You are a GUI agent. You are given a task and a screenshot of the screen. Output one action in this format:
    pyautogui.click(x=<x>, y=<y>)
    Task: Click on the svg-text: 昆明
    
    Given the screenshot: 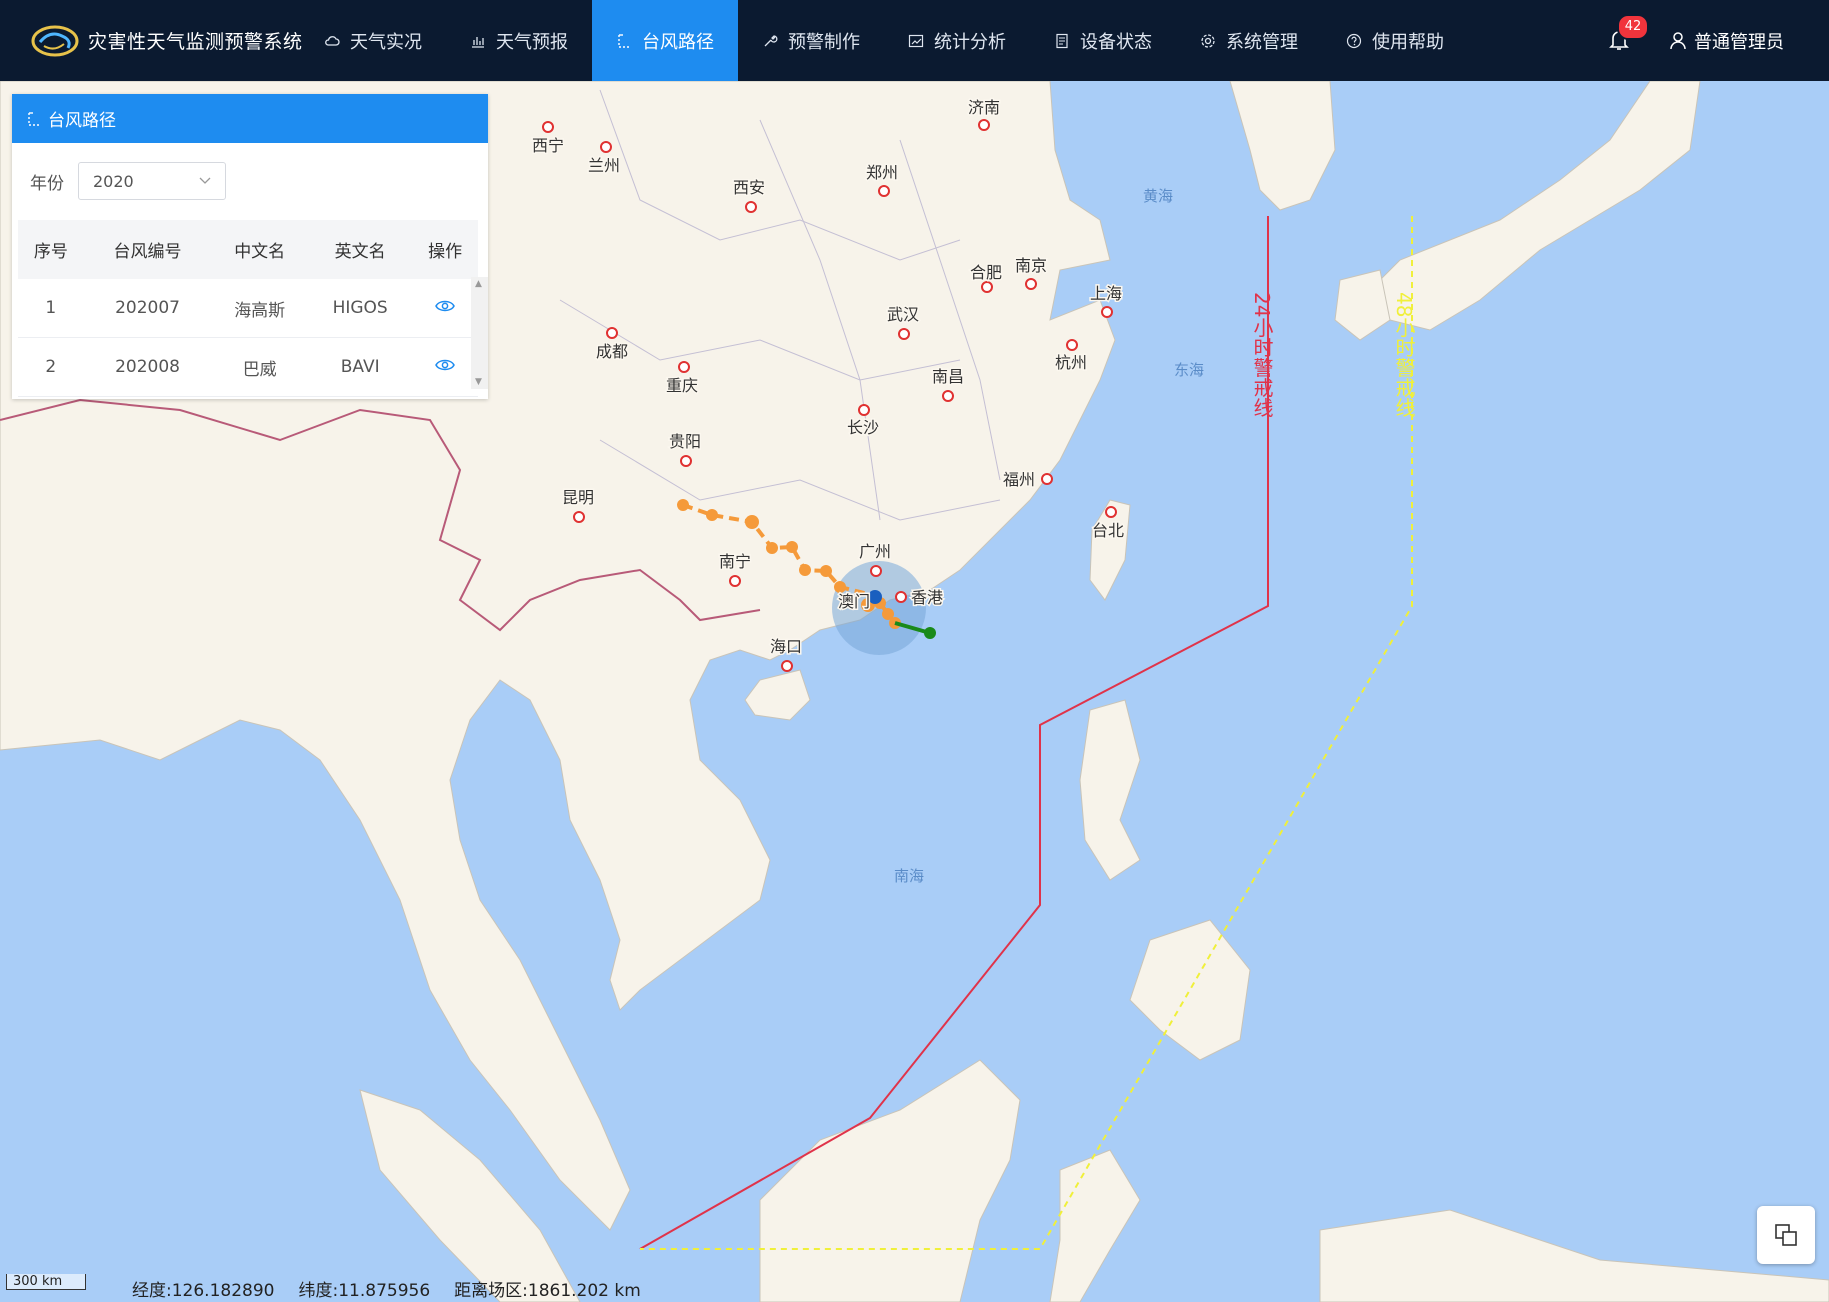 What is the action you would take?
    pyautogui.click(x=578, y=497)
    